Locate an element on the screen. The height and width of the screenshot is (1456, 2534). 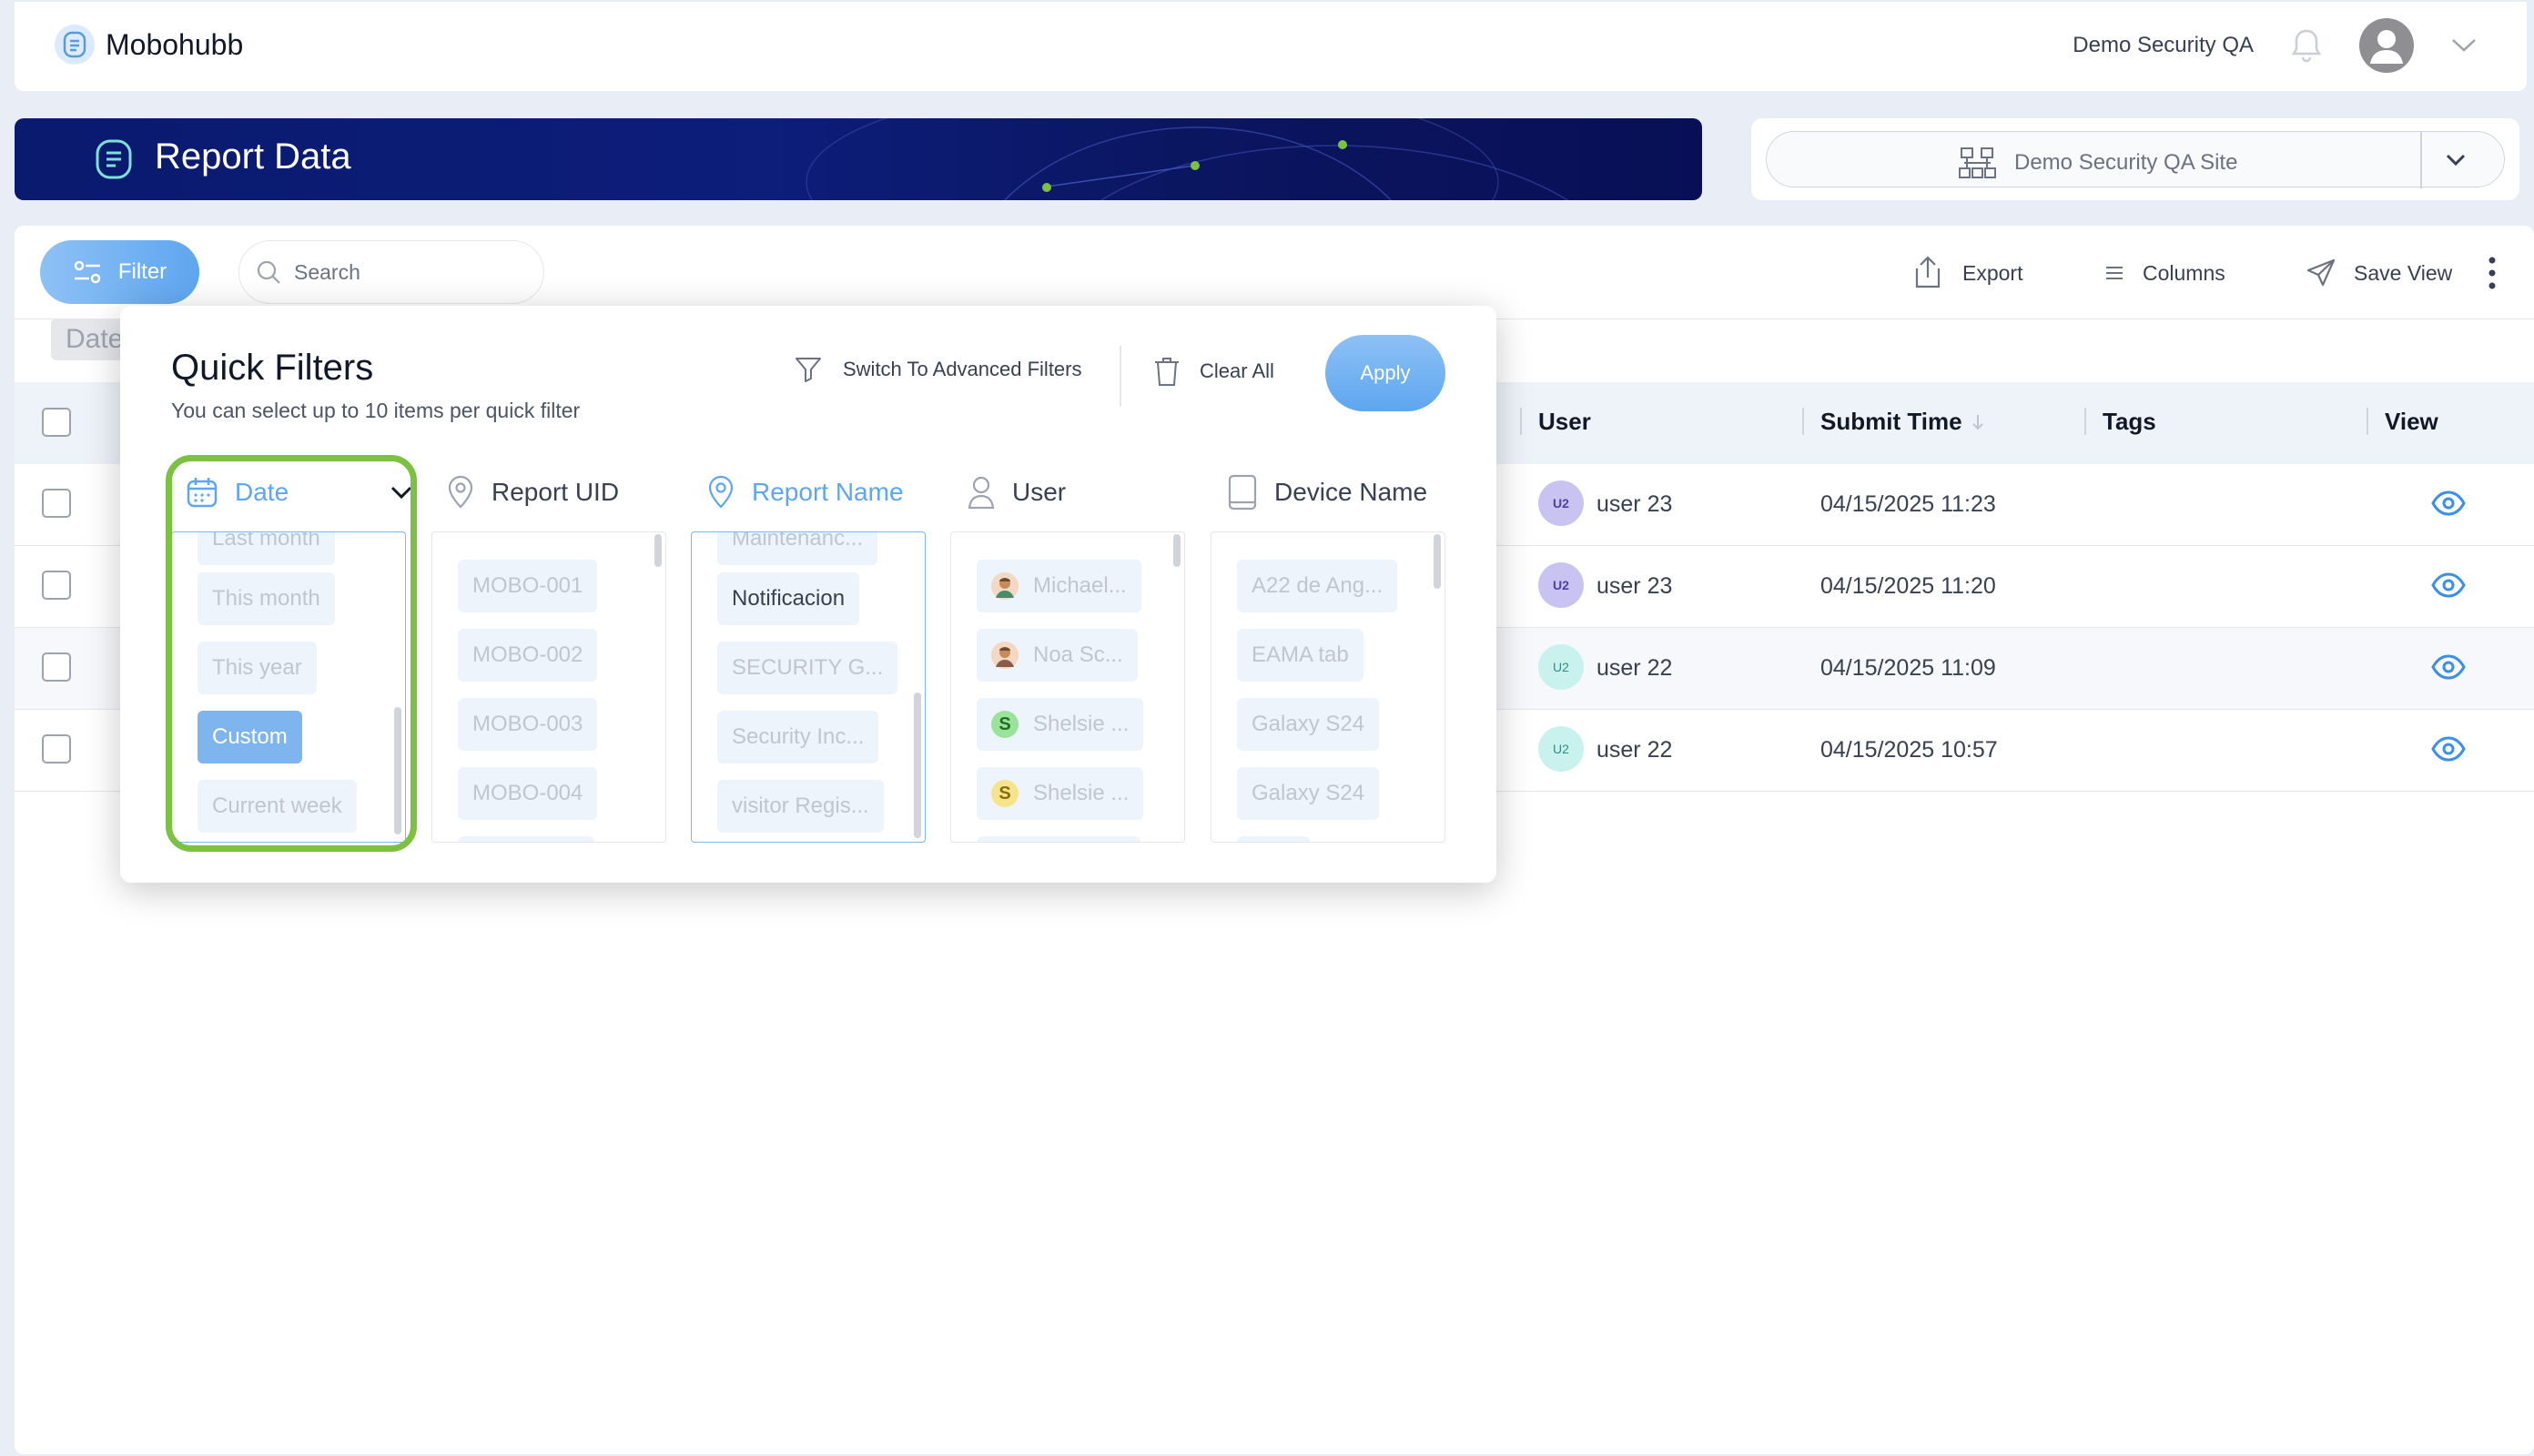
report-name-filter-header: Report Name is located at coordinates (805, 493).